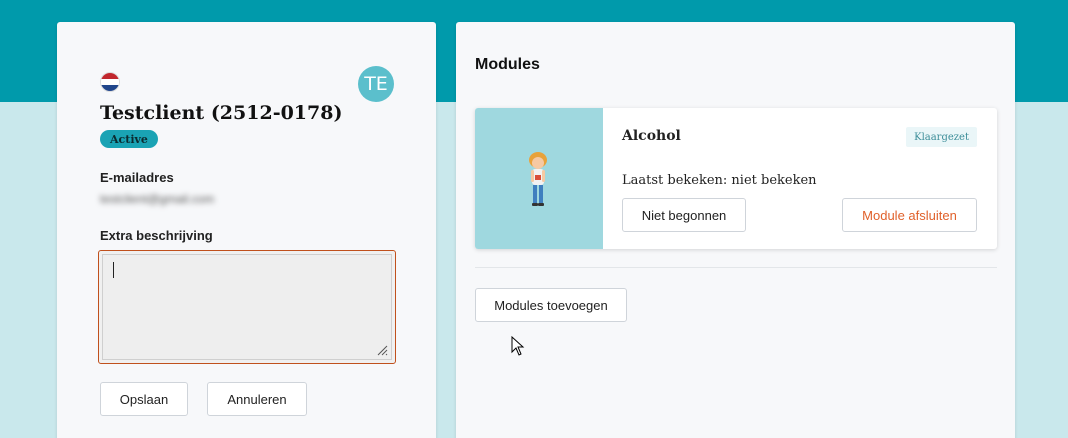 The width and height of the screenshot is (1068, 438). Describe the element at coordinates (376, 84) in the screenshot. I see `avatar: TE` at that location.